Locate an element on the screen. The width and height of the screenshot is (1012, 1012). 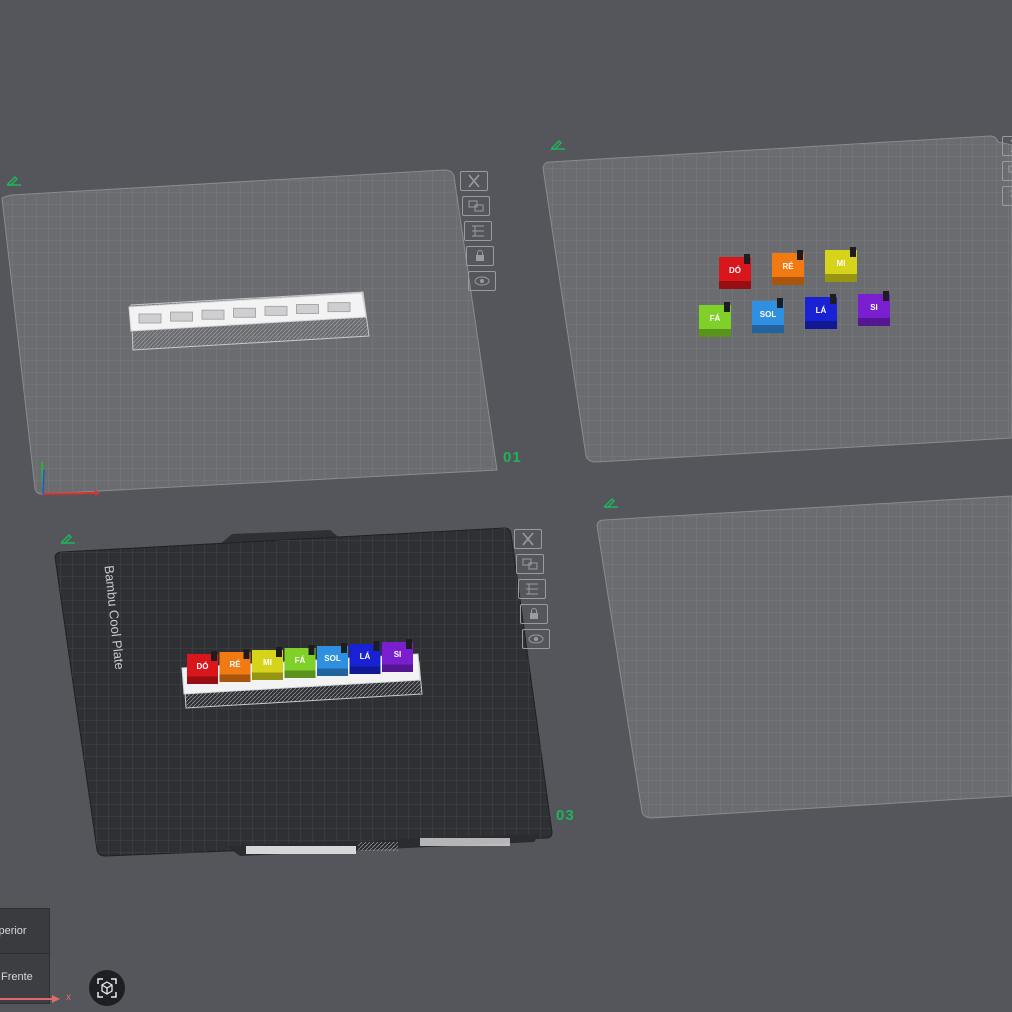
view-cube-front-label: Frente is located at coordinates (17, 977).